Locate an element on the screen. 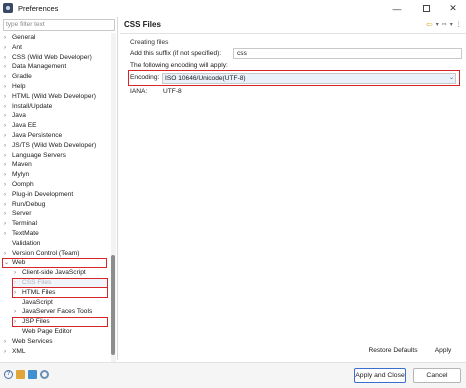 Image resolution: width=466 pixels, height=388 pixels. filter-input: type filter text is located at coordinates (59, 25).